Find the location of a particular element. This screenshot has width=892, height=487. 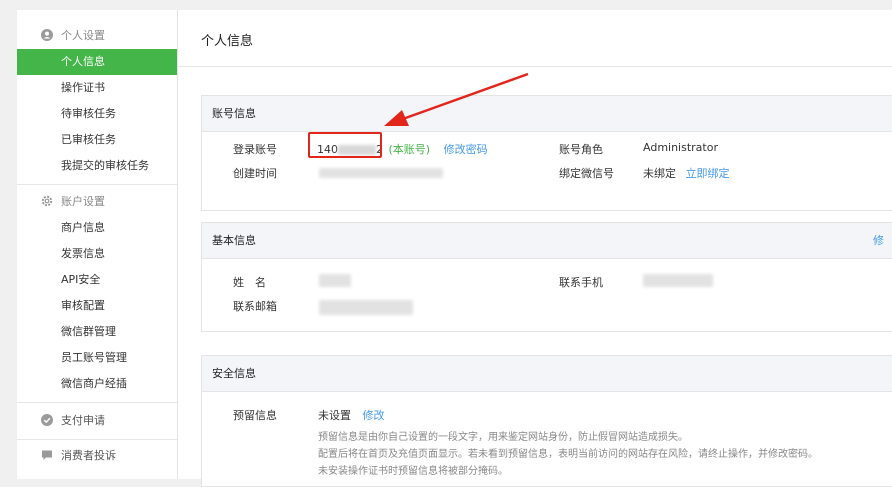

phone-label: 联系手机 is located at coordinates (581, 282).